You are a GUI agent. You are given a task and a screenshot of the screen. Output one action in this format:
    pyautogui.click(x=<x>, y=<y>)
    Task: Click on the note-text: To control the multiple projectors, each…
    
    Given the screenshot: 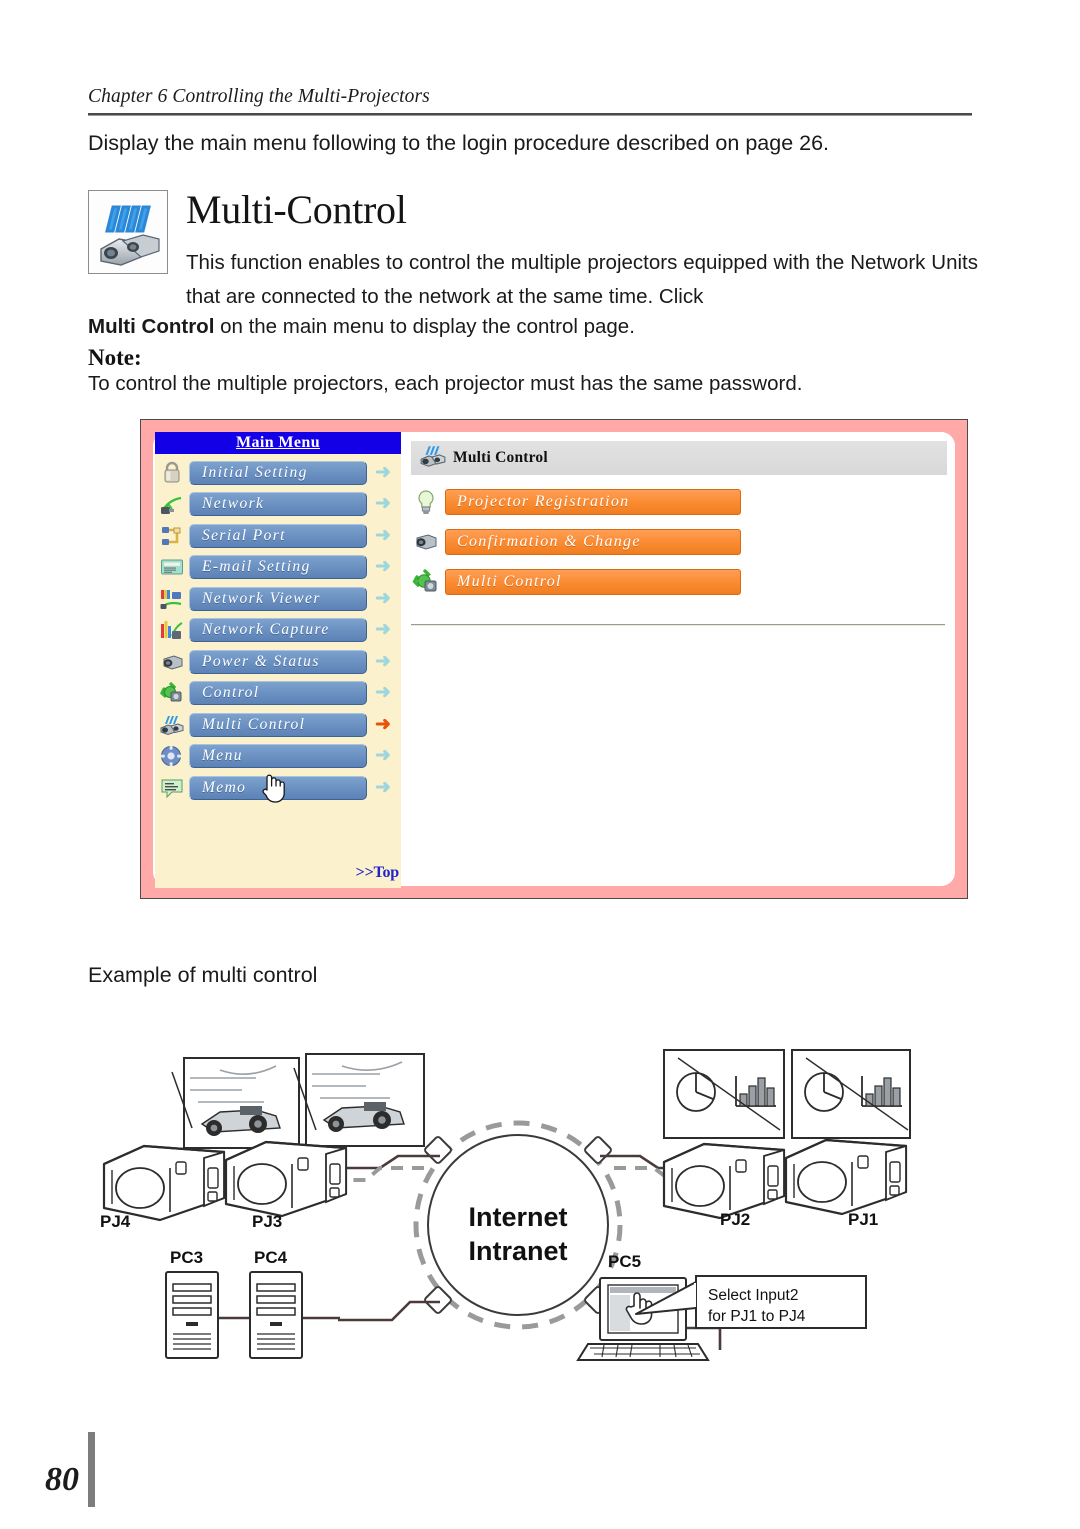 What is the action you would take?
    pyautogui.click(x=445, y=383)
    